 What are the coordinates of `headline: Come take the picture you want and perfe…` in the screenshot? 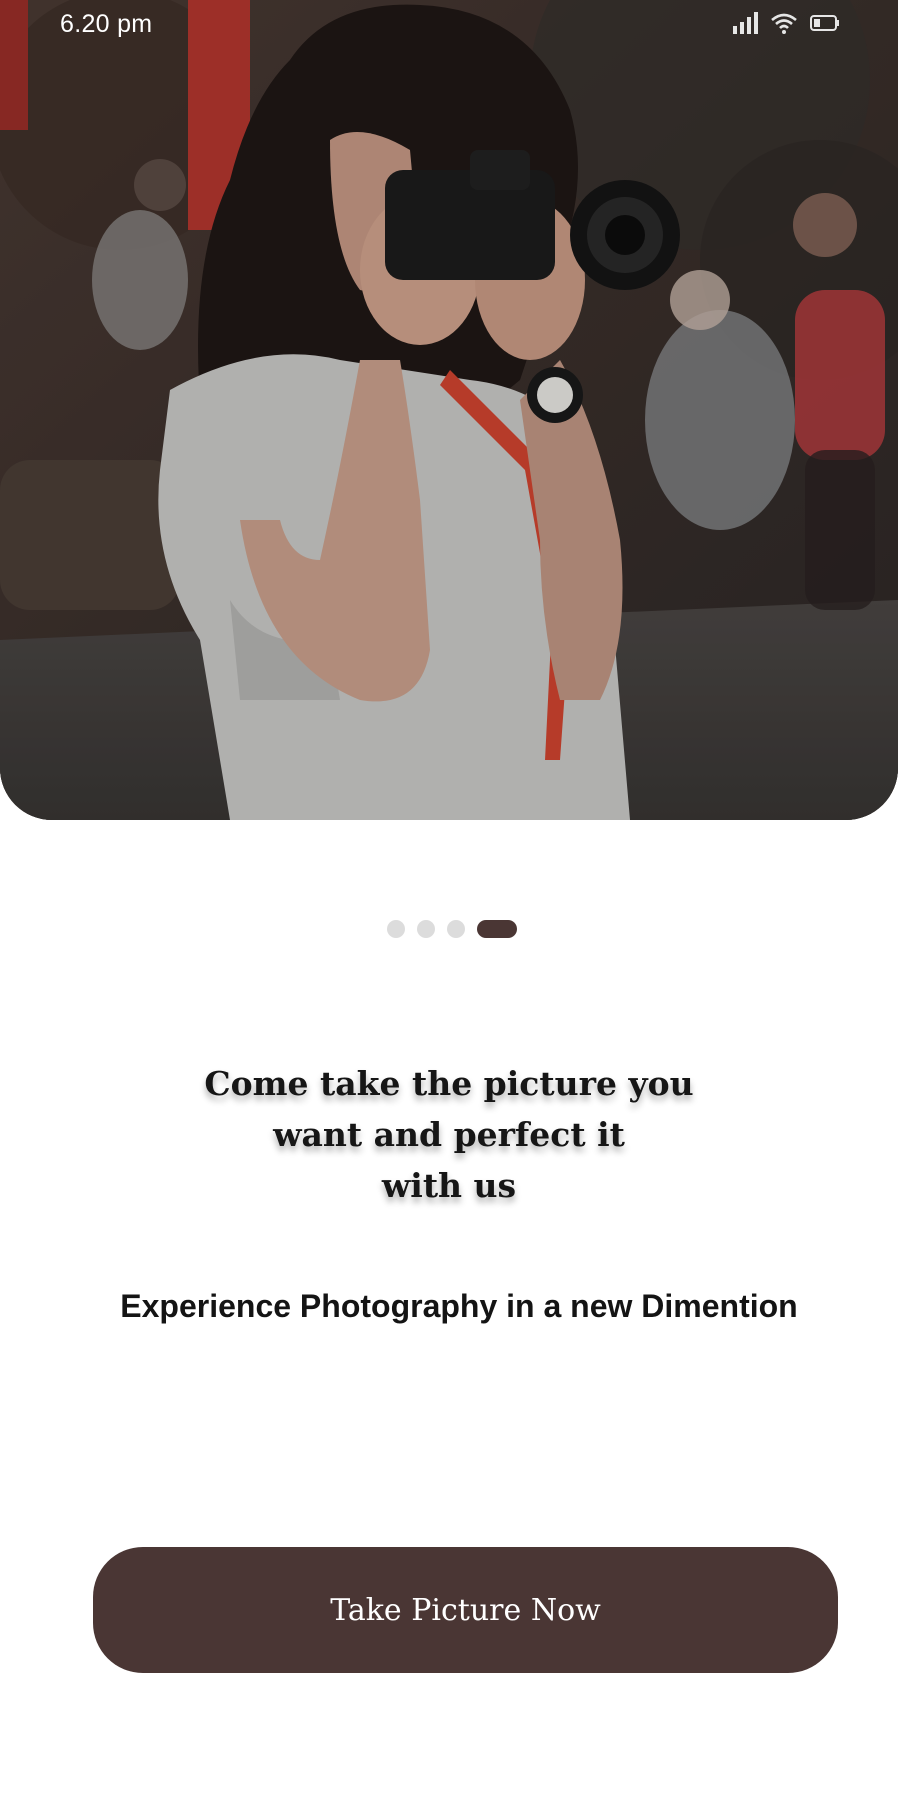 It's located at (449, 1134).